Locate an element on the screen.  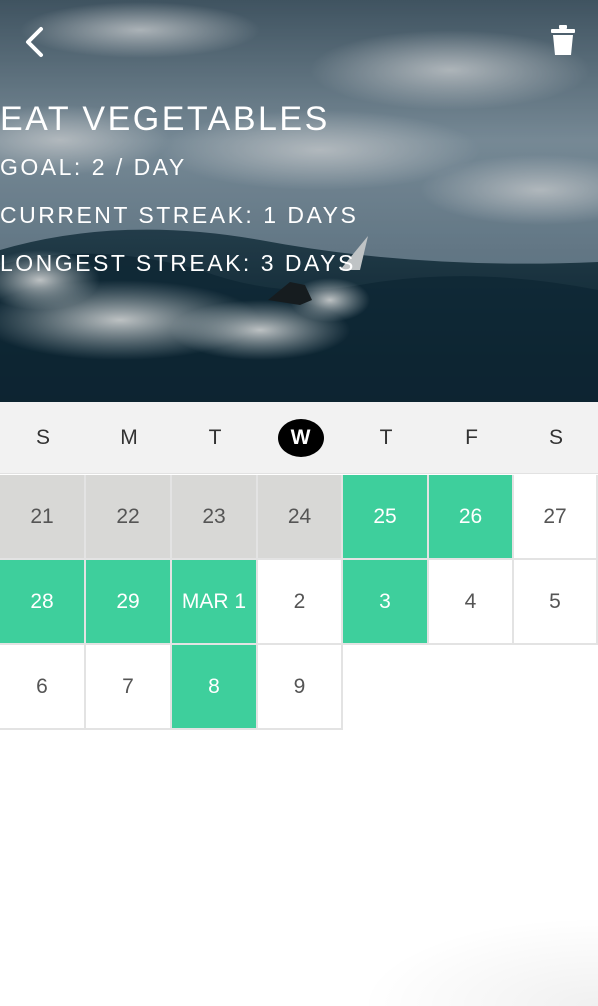
back-button is located at coordinates (34, 42).